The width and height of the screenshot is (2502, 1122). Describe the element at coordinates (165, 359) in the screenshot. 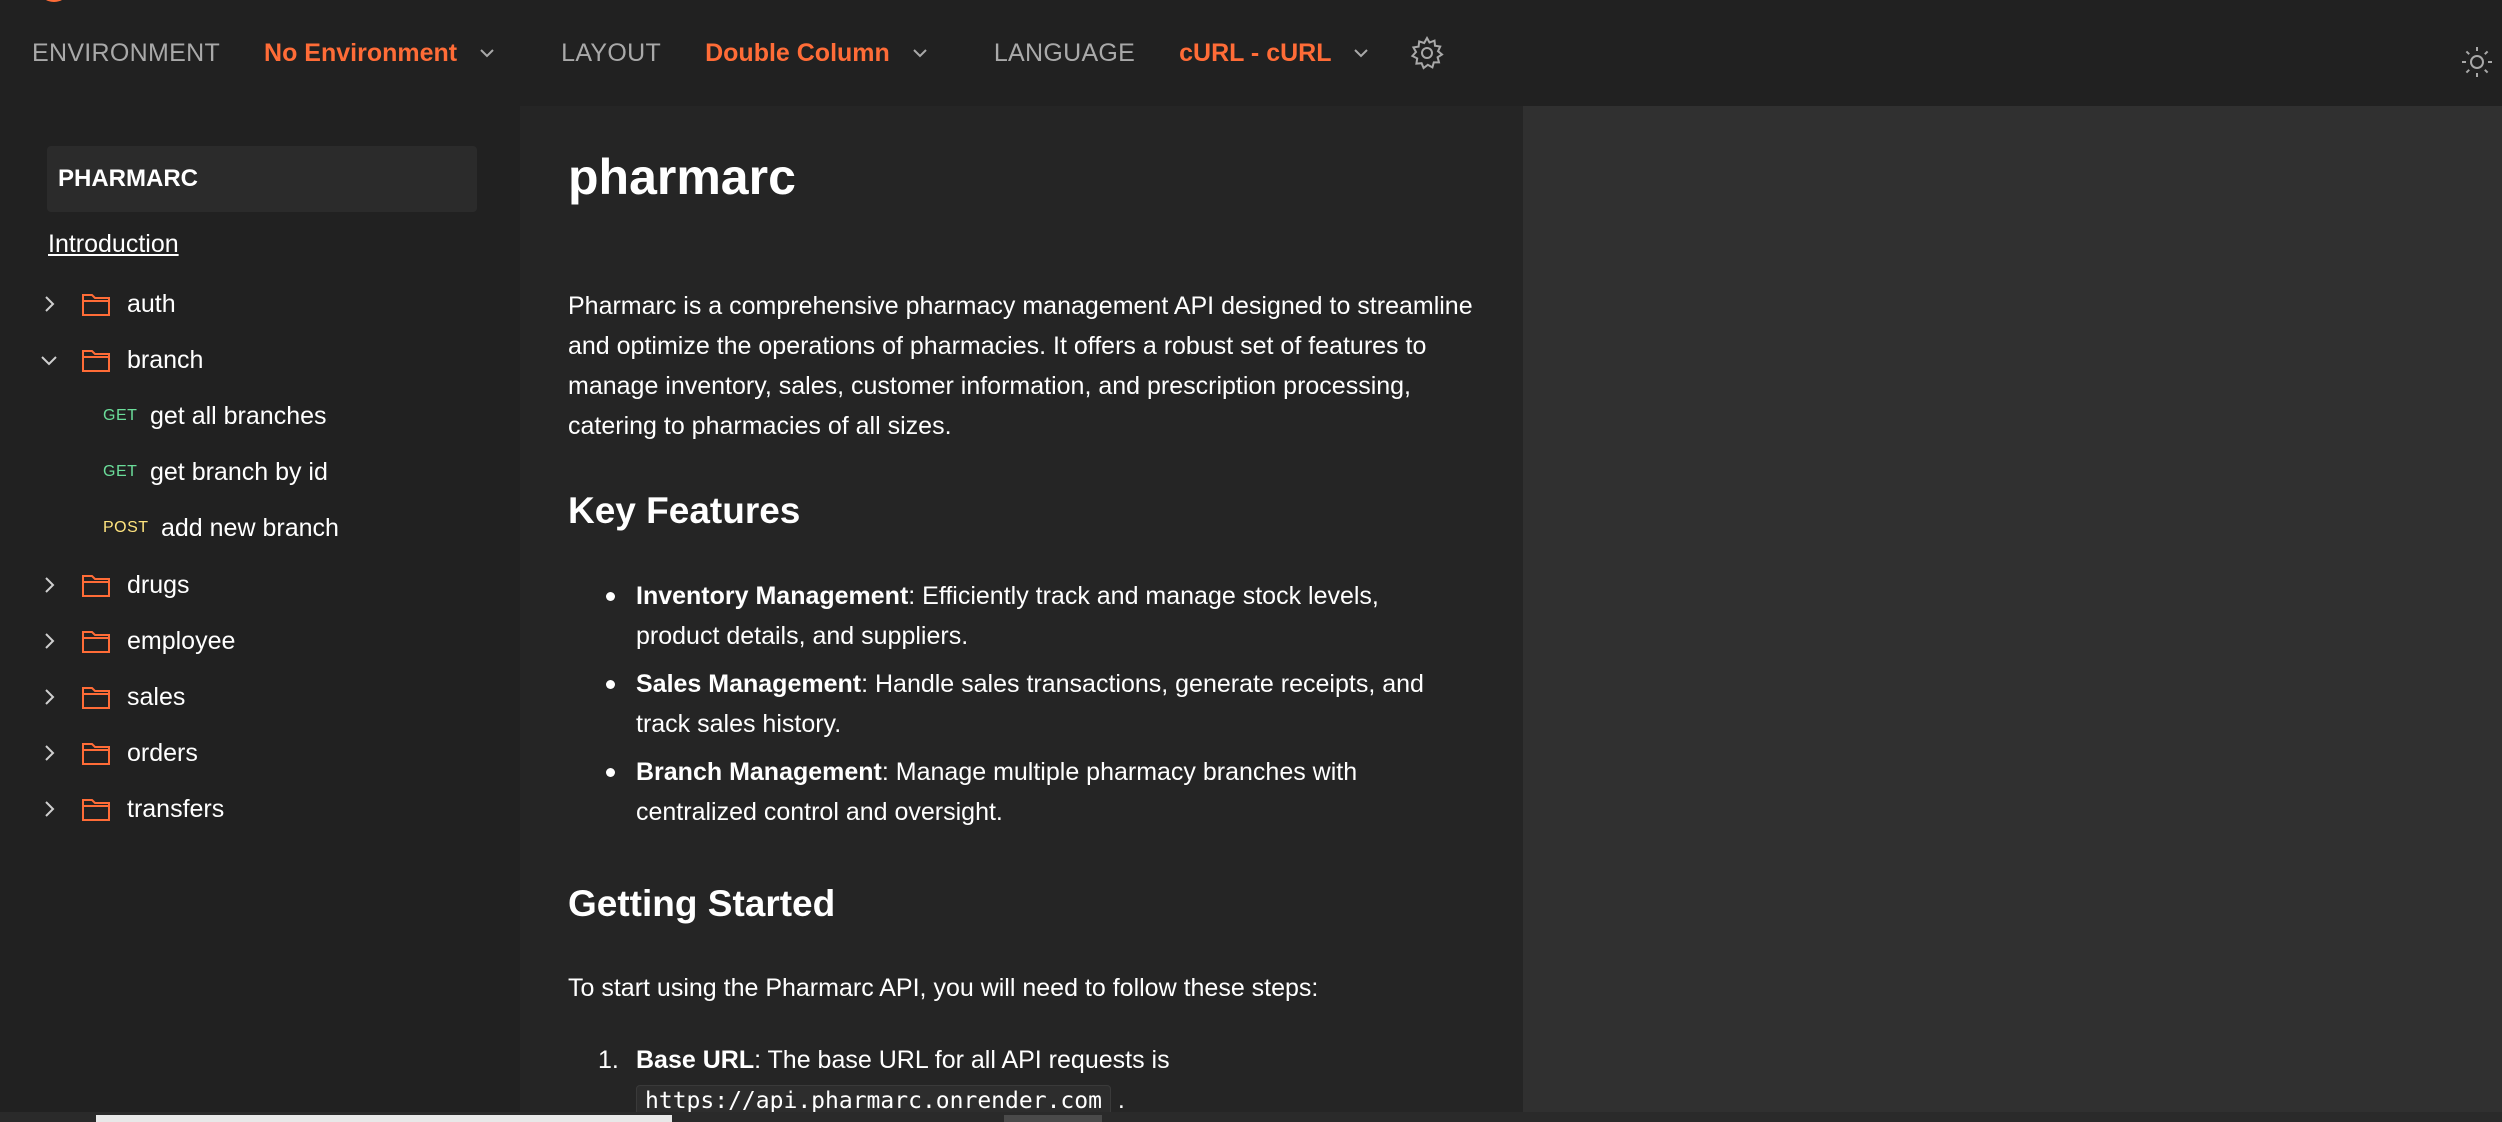

I see `folder-label: branch` at that location.